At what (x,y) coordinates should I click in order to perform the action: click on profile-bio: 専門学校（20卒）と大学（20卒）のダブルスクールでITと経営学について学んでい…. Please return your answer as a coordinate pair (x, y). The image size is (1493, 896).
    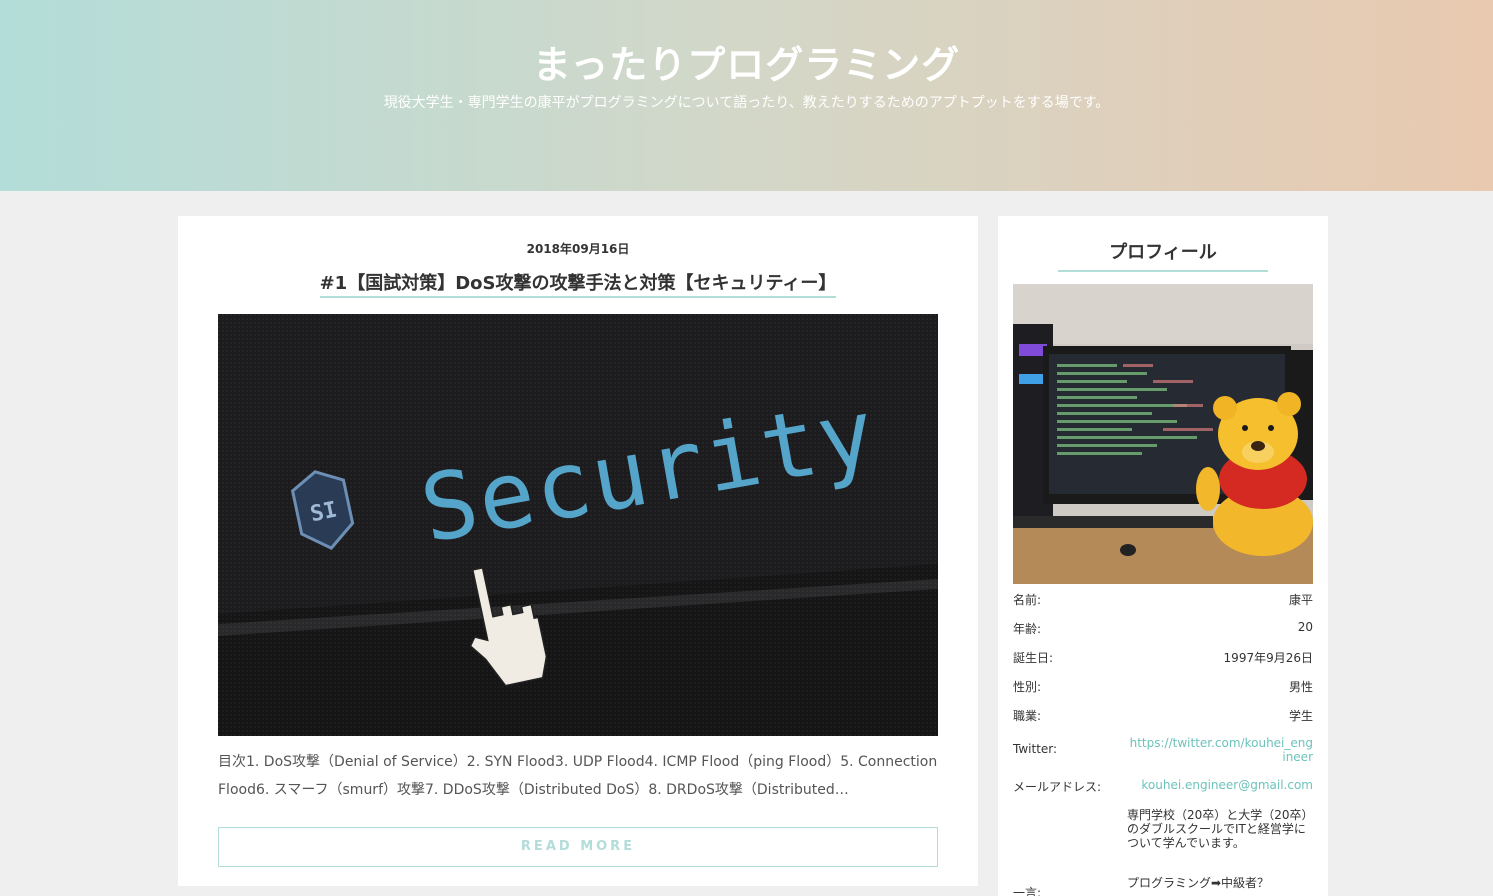
    Looking at the image, I should click on (1217, 829).